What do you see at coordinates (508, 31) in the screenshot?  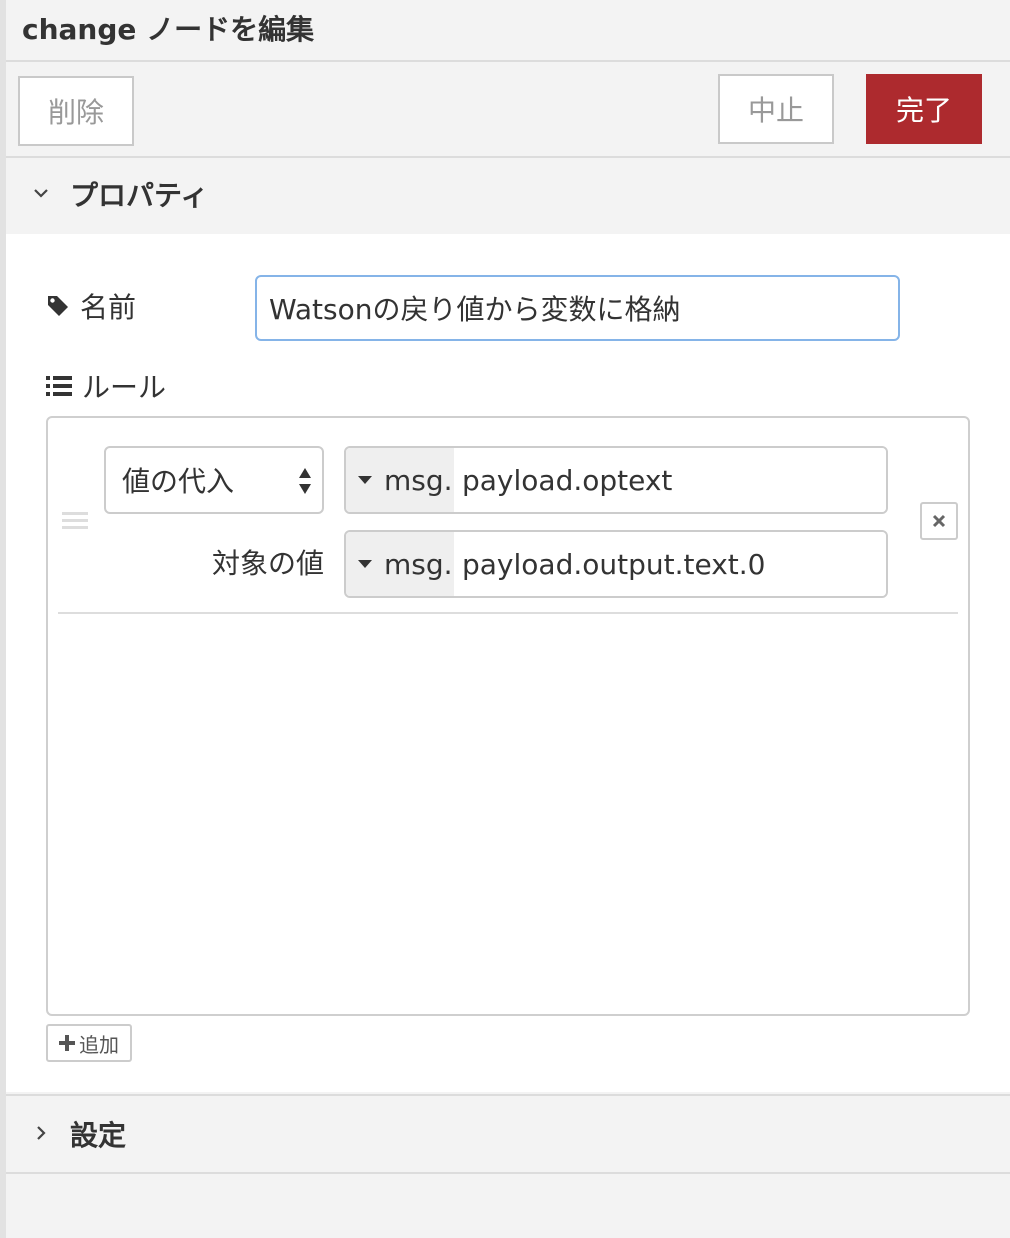 I see `tray-header: change ノードを編集` at bounding box center [508, 31].